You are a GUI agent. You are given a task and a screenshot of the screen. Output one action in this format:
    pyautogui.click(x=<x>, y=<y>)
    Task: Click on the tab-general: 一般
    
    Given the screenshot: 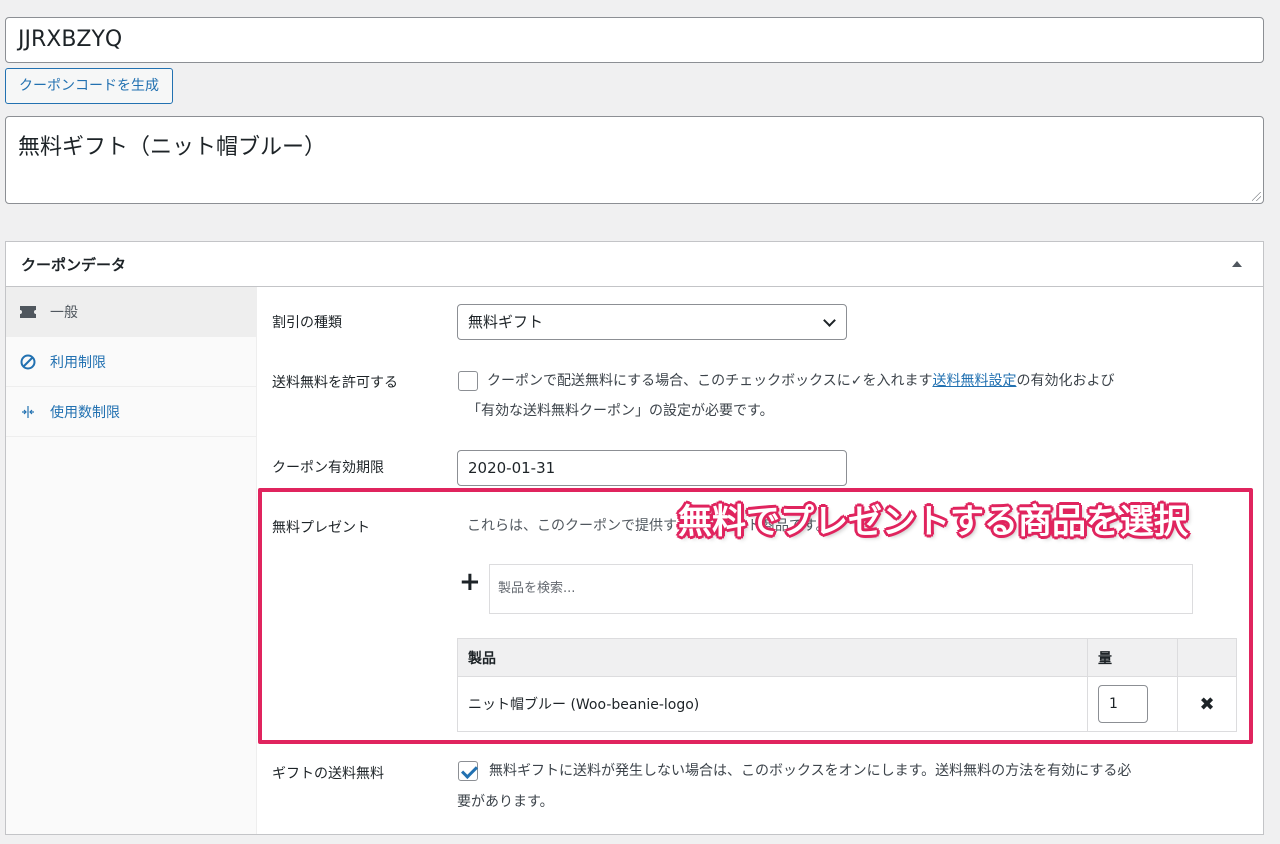 What is the action you would take?
    pyautogui.click(x=131, y=312)
    